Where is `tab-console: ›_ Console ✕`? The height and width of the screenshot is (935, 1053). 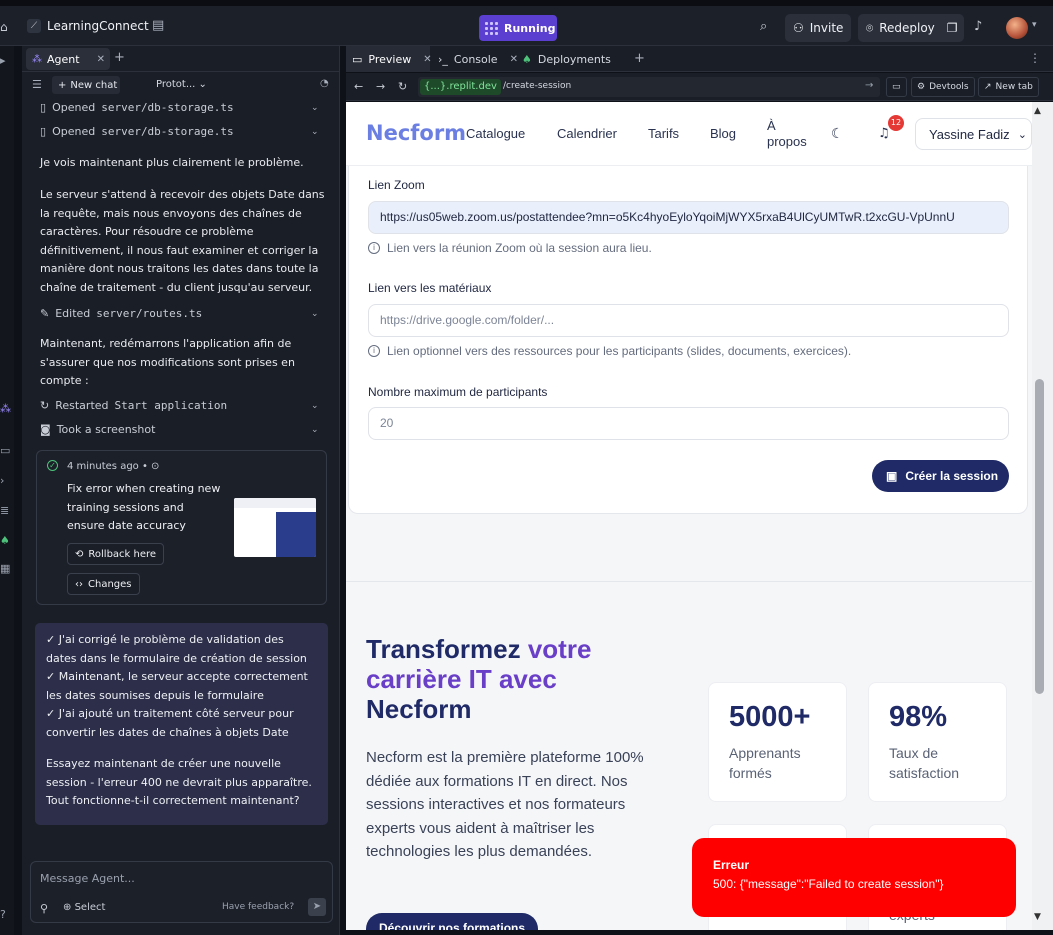
tab-console: ›_ Console ✕ is located at coordinates (475, 59).